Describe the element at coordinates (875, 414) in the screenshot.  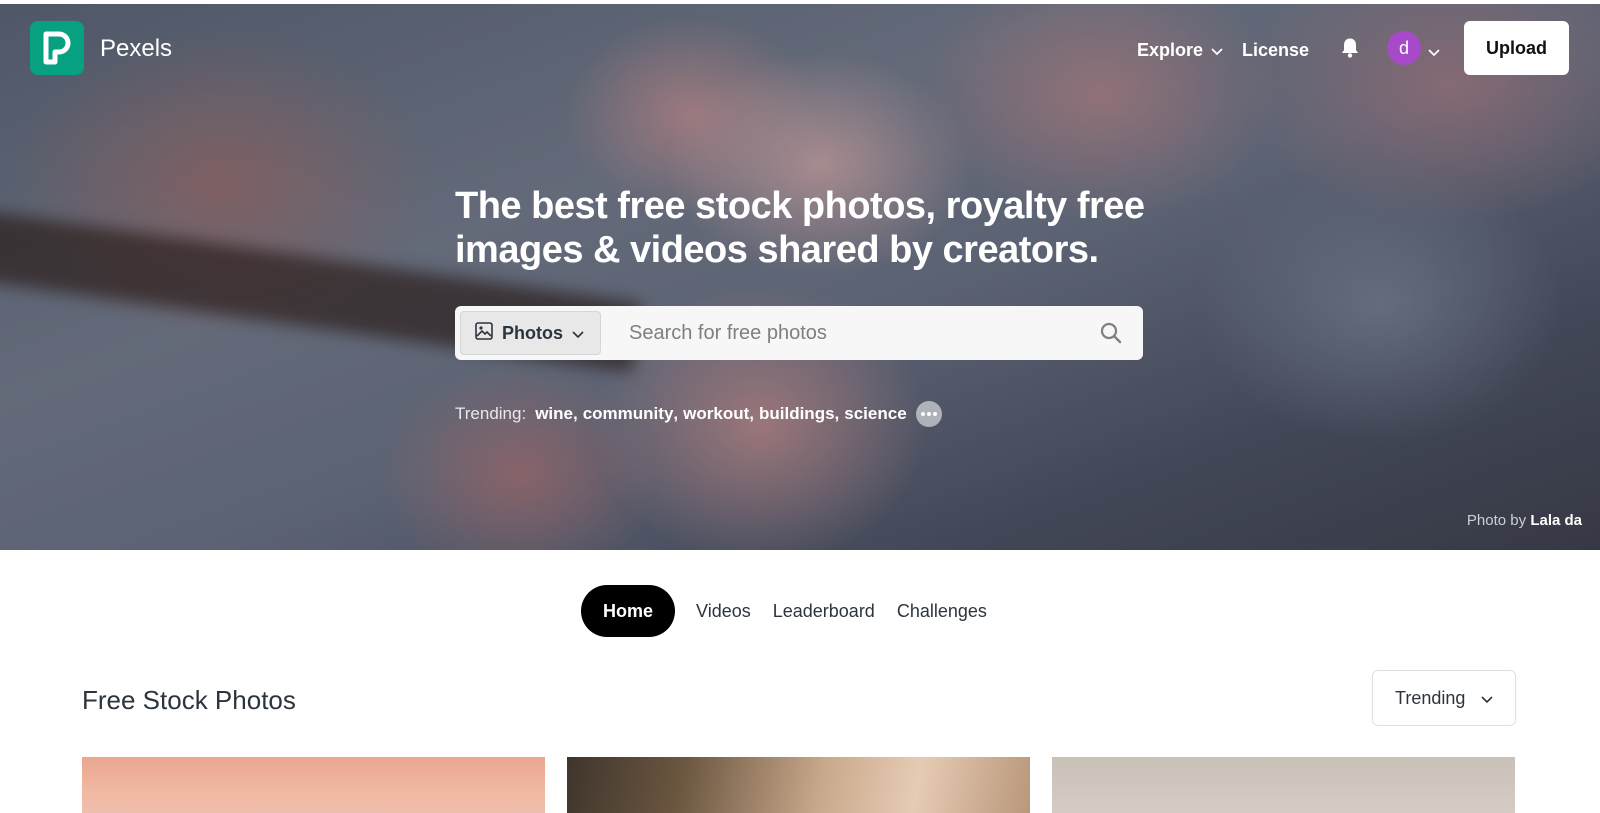
I see `trending-tag: science` at that location.